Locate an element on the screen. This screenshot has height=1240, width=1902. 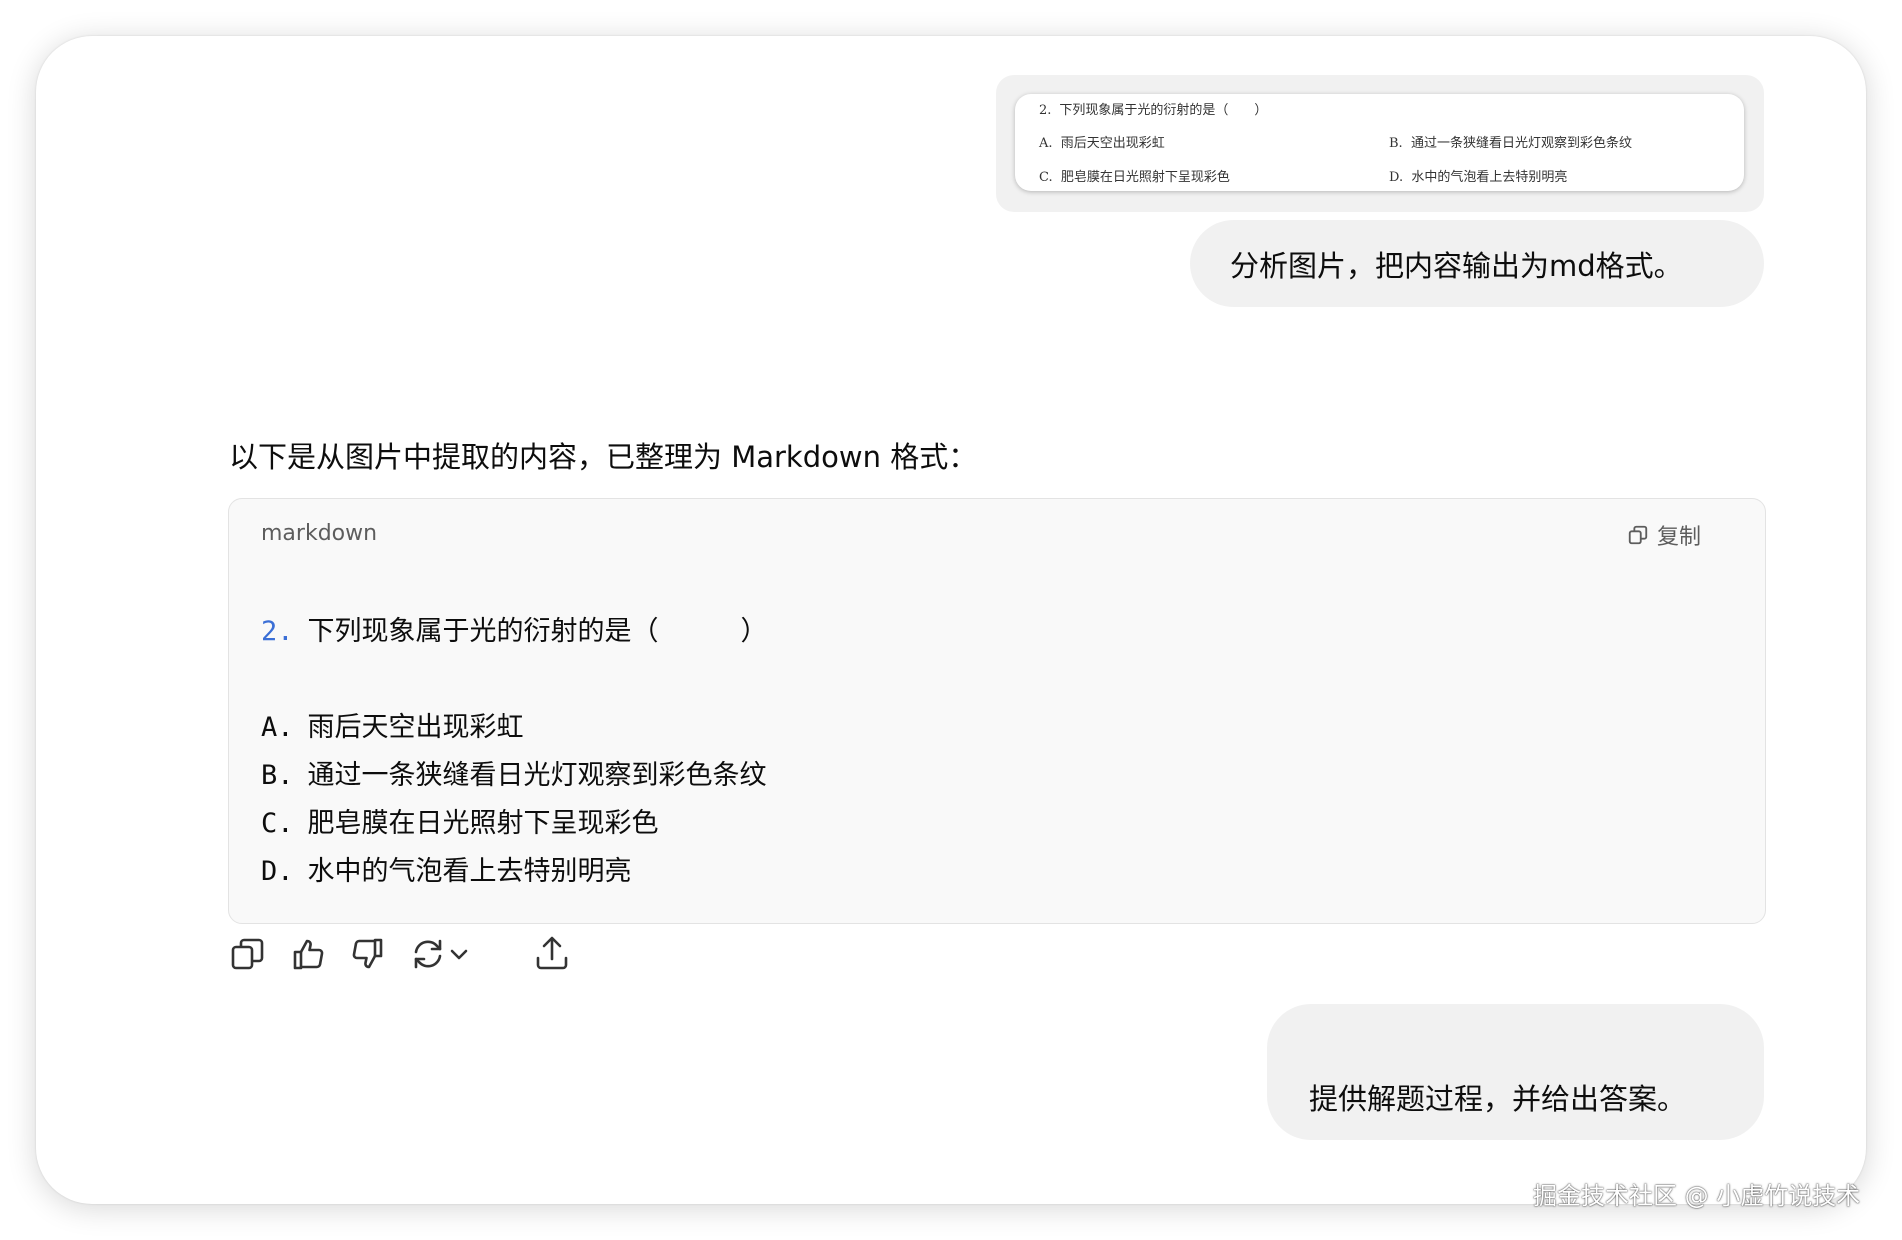
user-message-text: 提供解题过程，并给出答案。 is located at coordinates (1498, 1099).